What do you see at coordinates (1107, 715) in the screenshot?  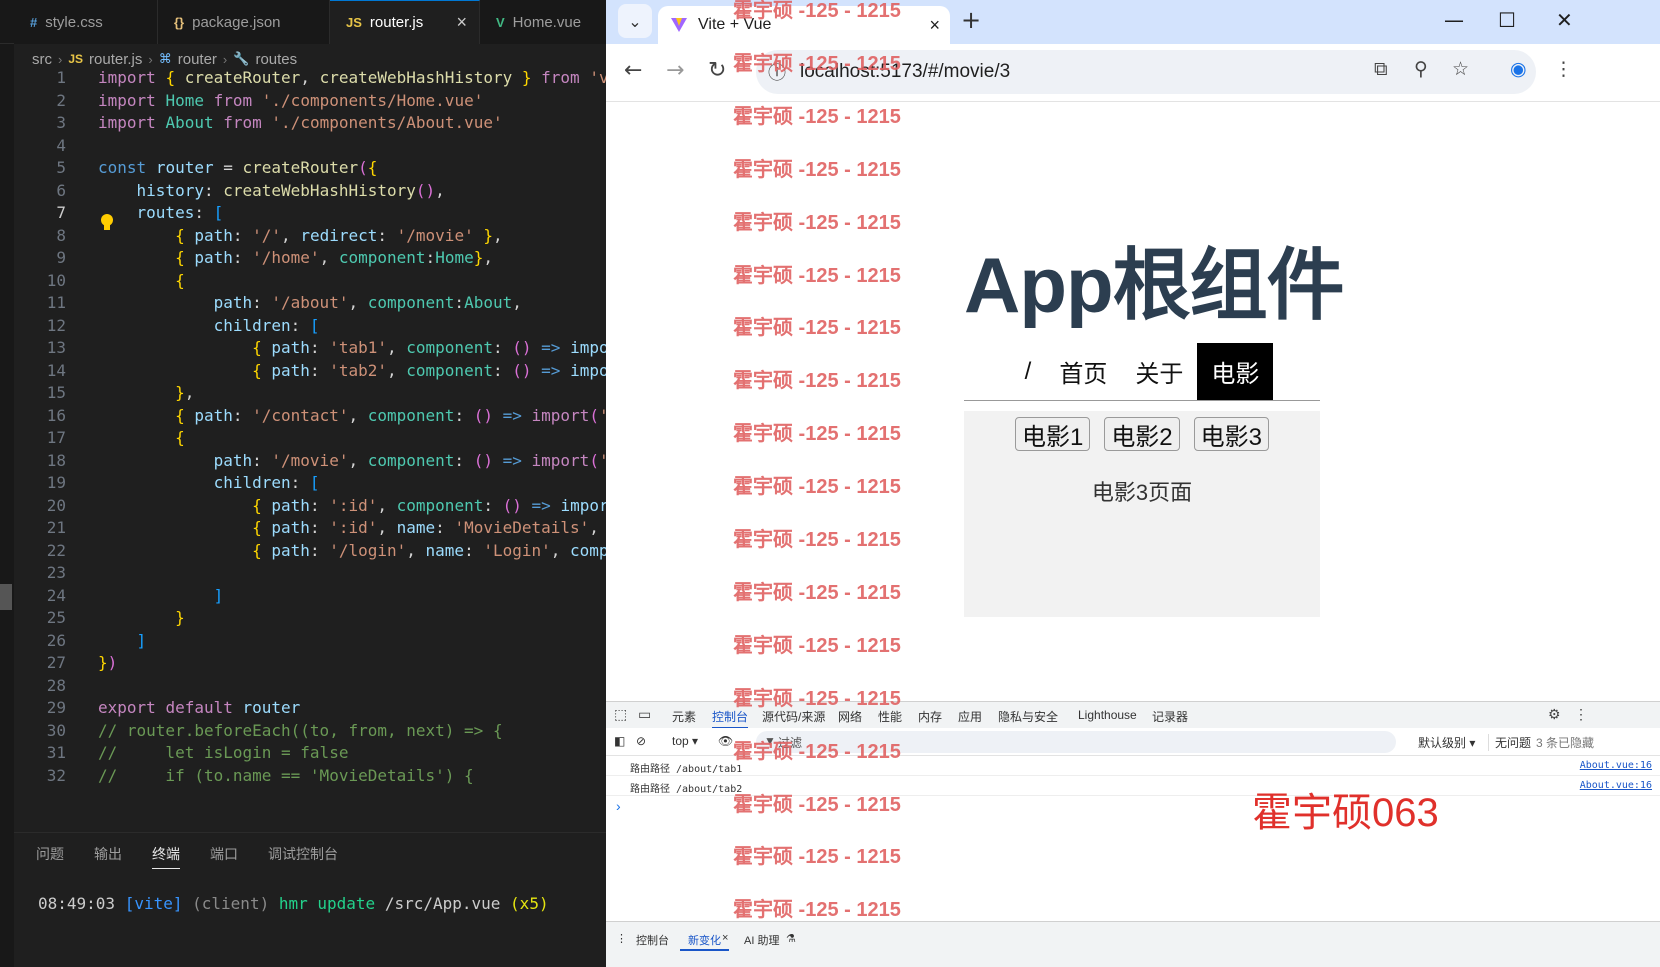 I see `devtools-tab-lighthouse: Lighthouse` at bounding box center [1107, 715].